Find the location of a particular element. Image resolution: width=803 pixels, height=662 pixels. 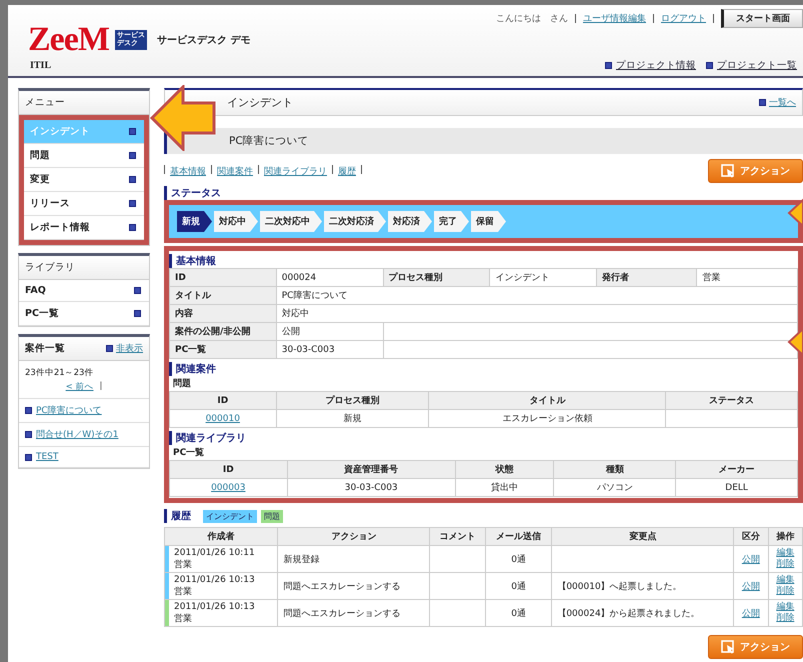

section-tab-link: 関連ライブラリ is located at coordinates (295, 171).